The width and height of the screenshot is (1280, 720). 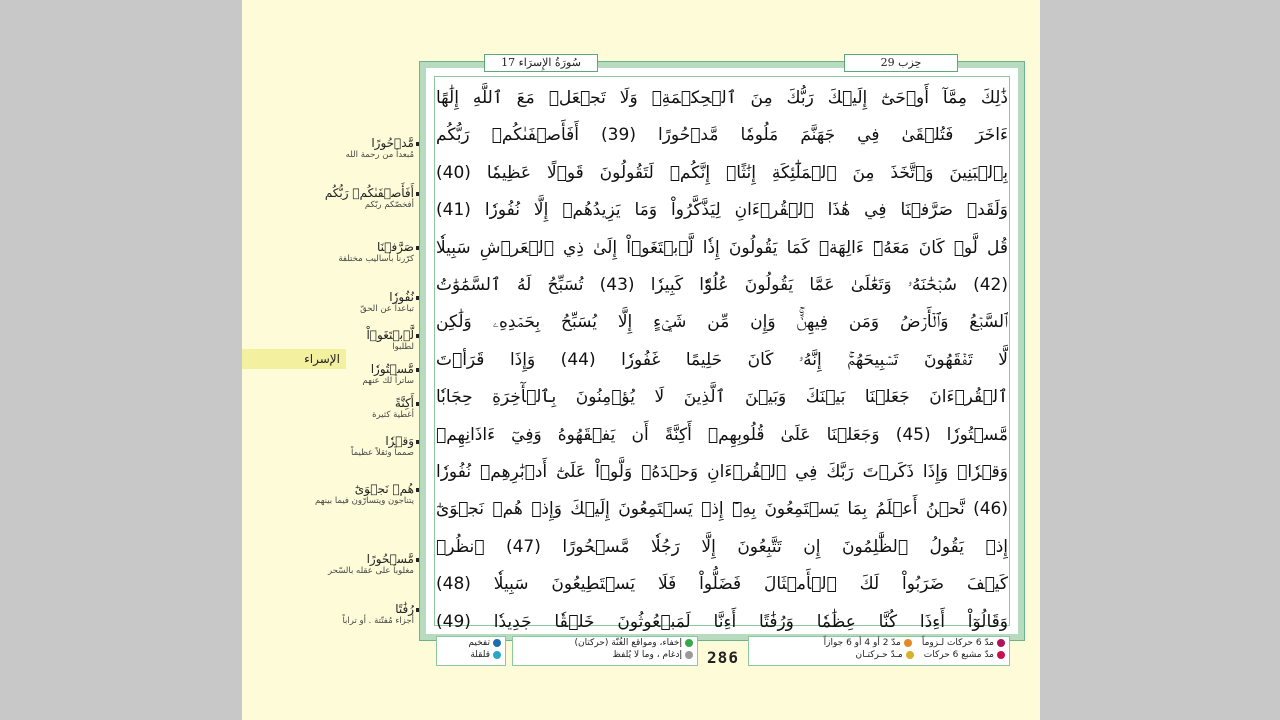 I want to click on glossary-meaning: يتناجون ويتسارّون فيما بينهم, so click(x=364, y=501).